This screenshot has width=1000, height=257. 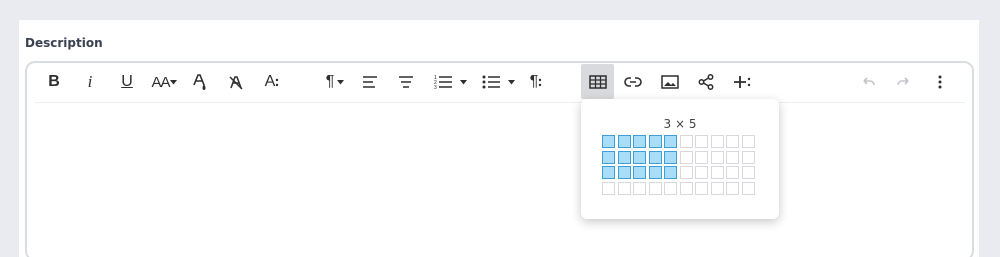 I want to click on image-icon, so click(x=670, y=82).